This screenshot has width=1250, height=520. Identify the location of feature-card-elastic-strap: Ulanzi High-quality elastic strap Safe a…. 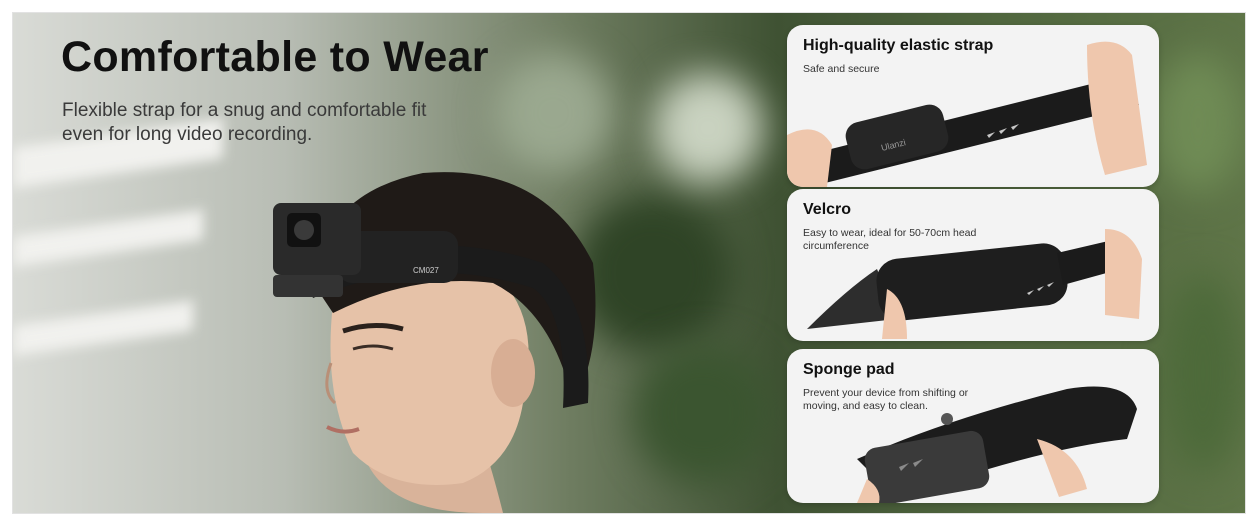
(973, 106).